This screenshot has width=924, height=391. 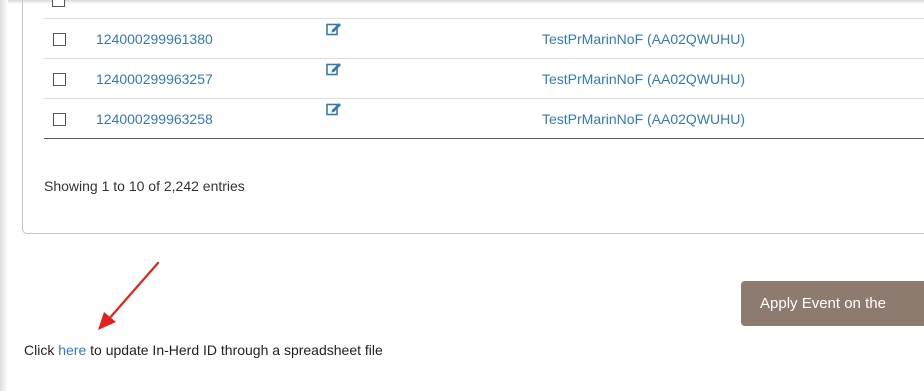 What do you see at coordinates (154, 79) in the screenshot?
I see `animal-id-link: 124000299963257` at bounding box center [154, 79].